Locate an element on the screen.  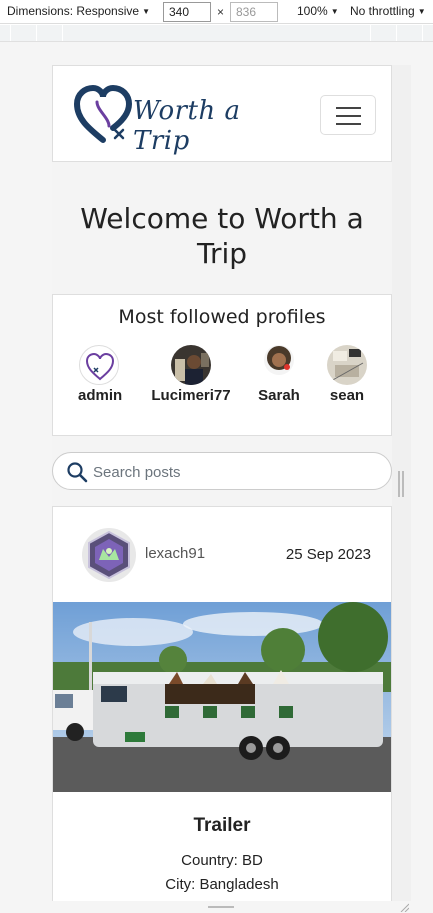
author-avatar is located at coordinates (109, 555).